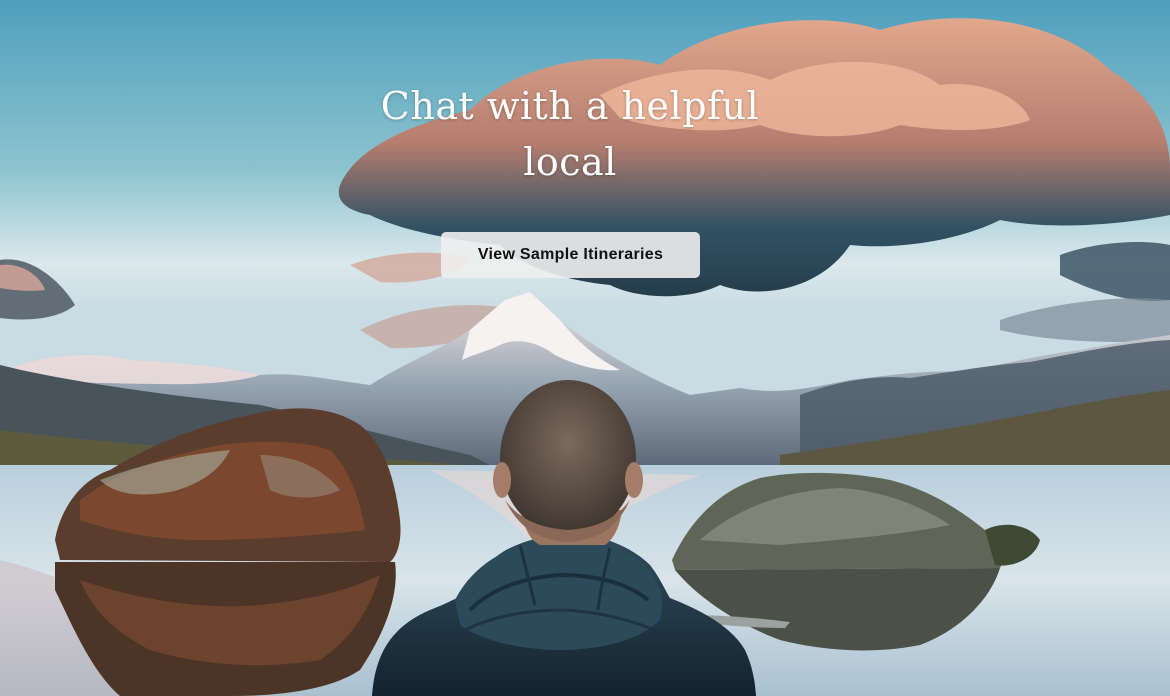 The image size is (1170, 696). What do you see at coordinates (570, 134) in the screenshot?
I see `hero-headline: Chat with a helpful local` at bounding box center [570, 134].